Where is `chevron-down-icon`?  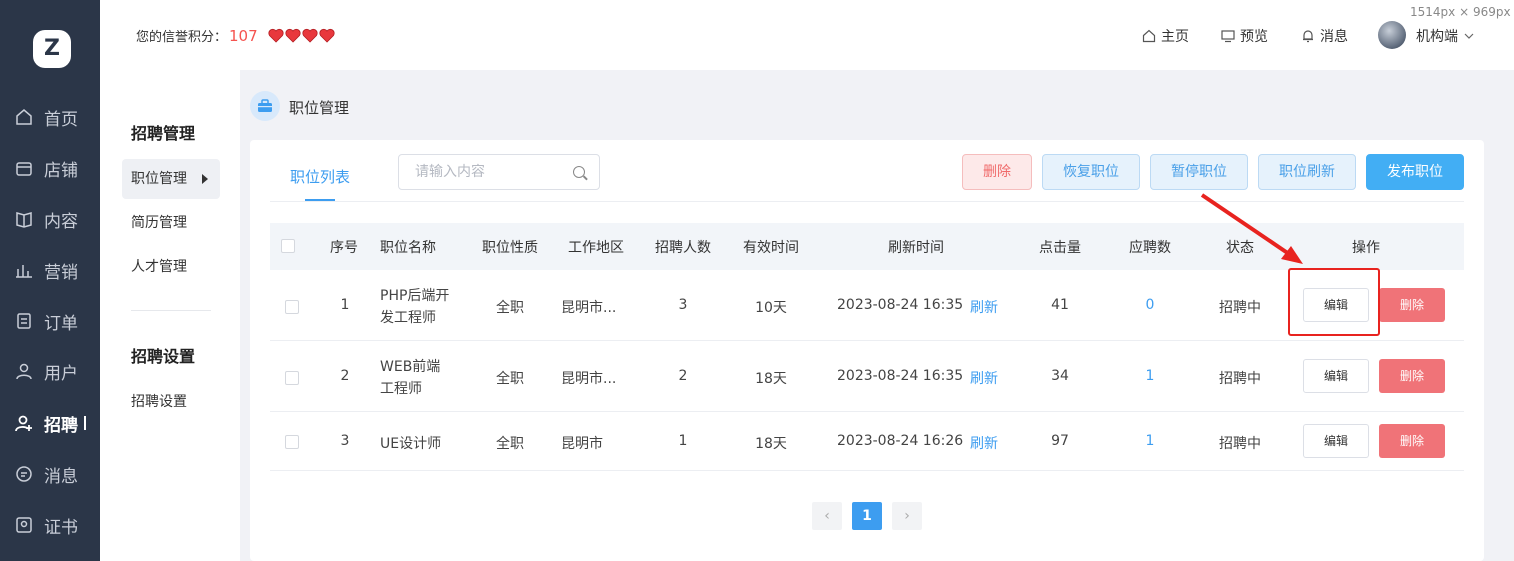
chevron-down-icon is located at coordinates (1469, 36).